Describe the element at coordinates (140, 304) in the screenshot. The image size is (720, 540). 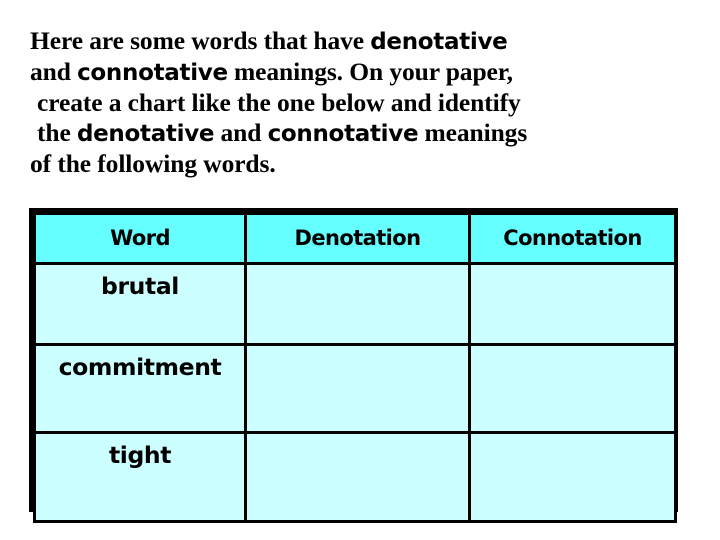
I see `cell-word: brutal` at that location.